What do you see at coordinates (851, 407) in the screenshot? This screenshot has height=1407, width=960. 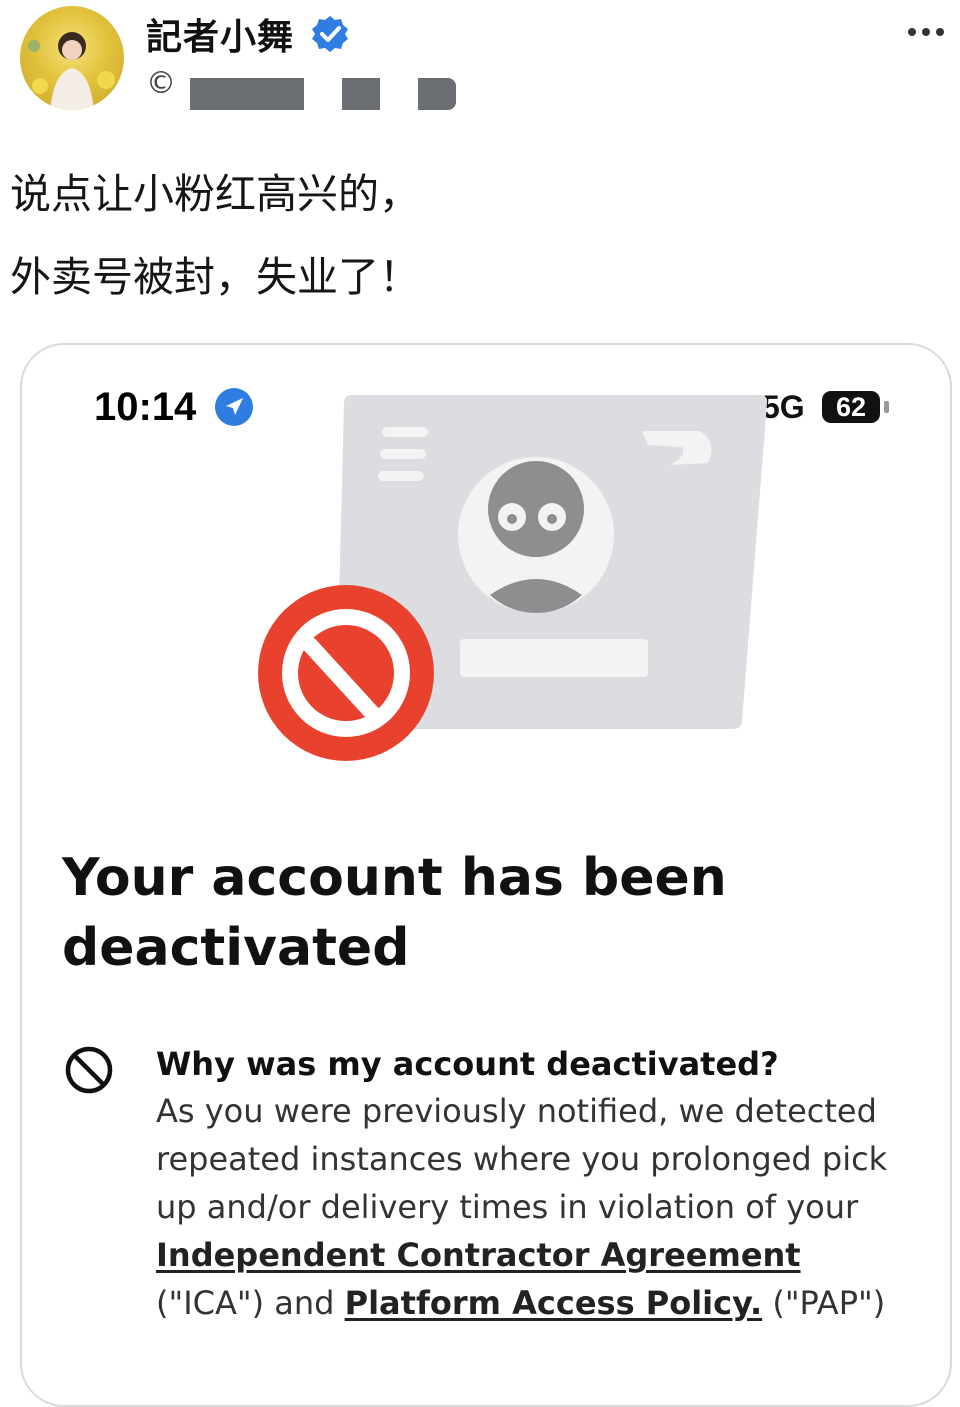 I see `battery-level: 62` at bounding box center [851, 407].